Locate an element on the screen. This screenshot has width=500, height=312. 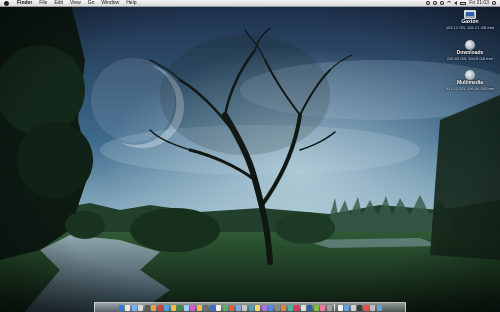
volume-icon is located at coordinates (456, 3).